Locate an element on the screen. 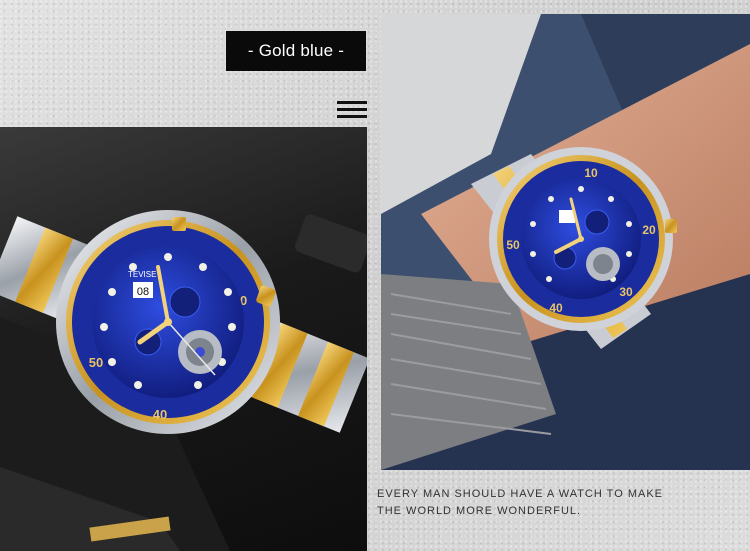  svg-text: 30 is located at coordinates (626, 292).